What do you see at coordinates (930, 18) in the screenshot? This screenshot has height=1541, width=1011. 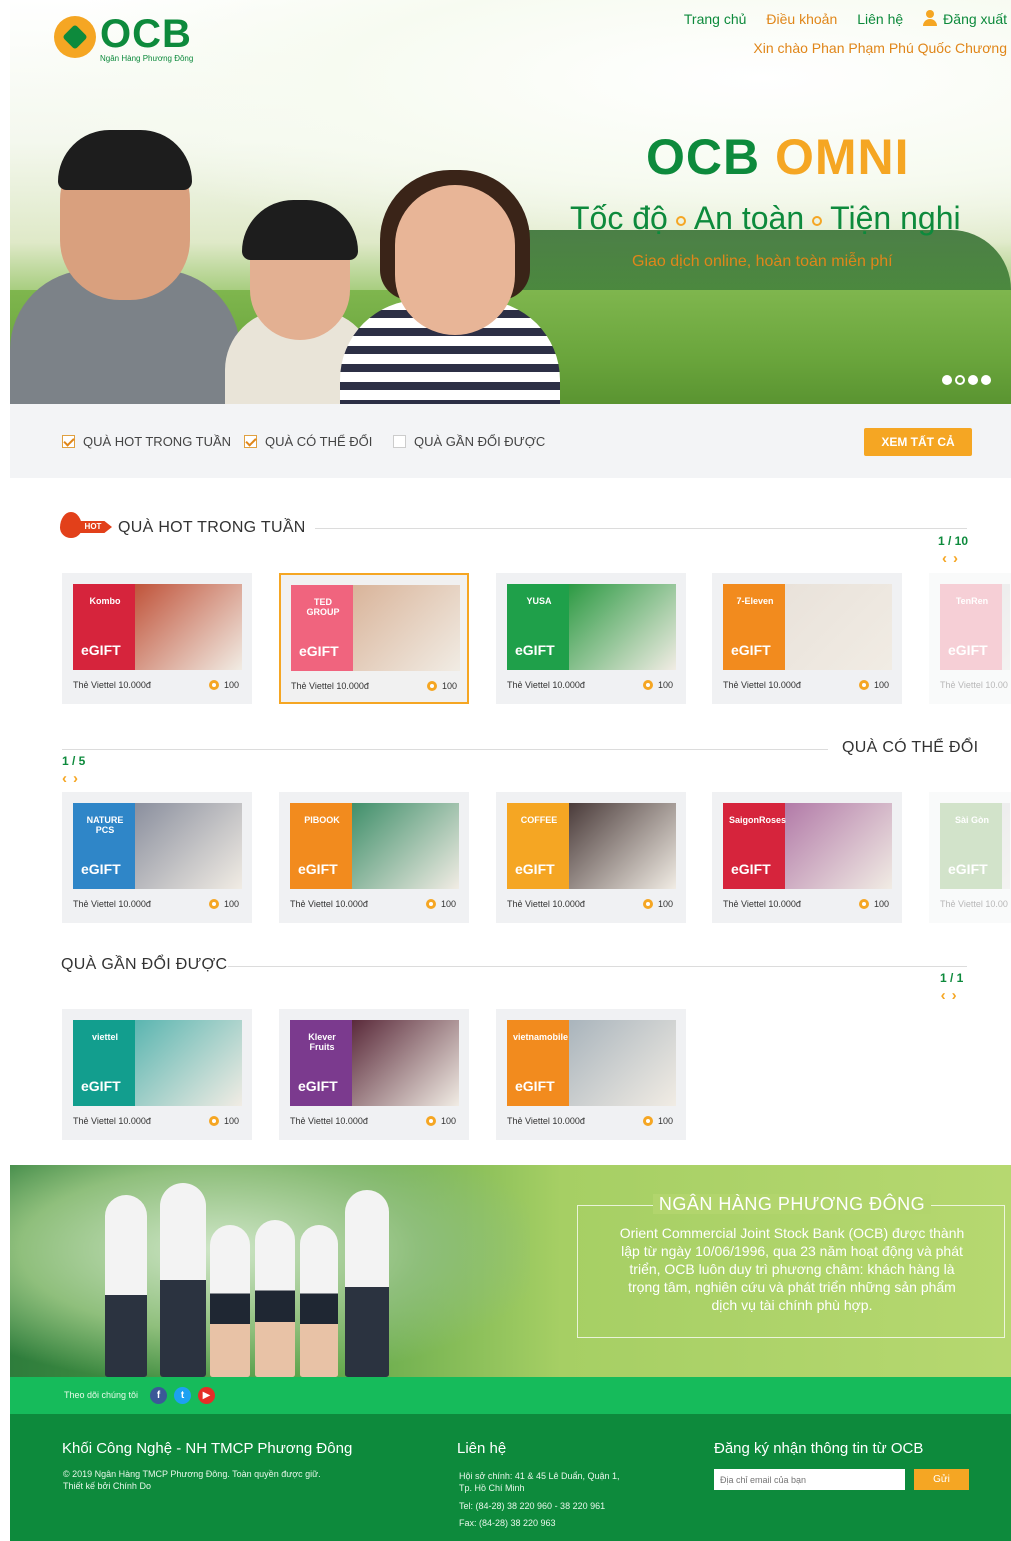 I see `user-icon` at bounding box center [930, 18].